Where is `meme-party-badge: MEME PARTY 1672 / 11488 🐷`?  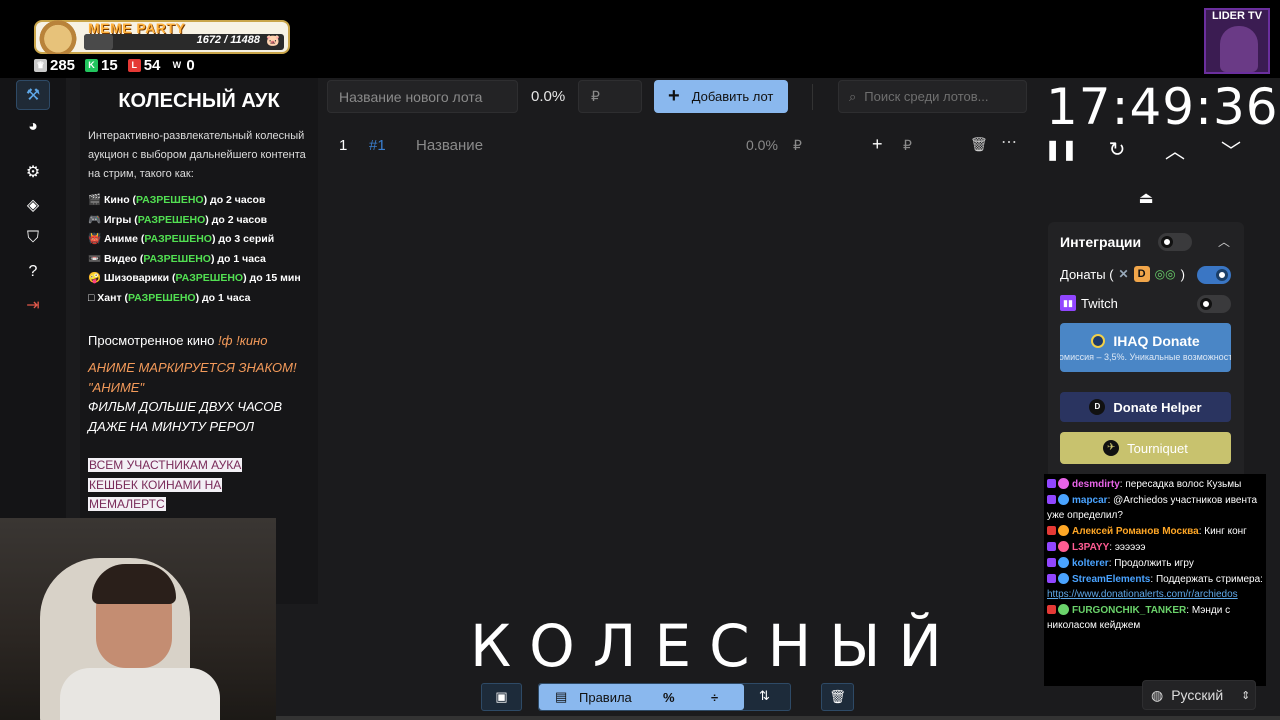
meme-party-badge: MEME PARTY 1672 / 11488 🐷 is located at coordinates (162, 37).